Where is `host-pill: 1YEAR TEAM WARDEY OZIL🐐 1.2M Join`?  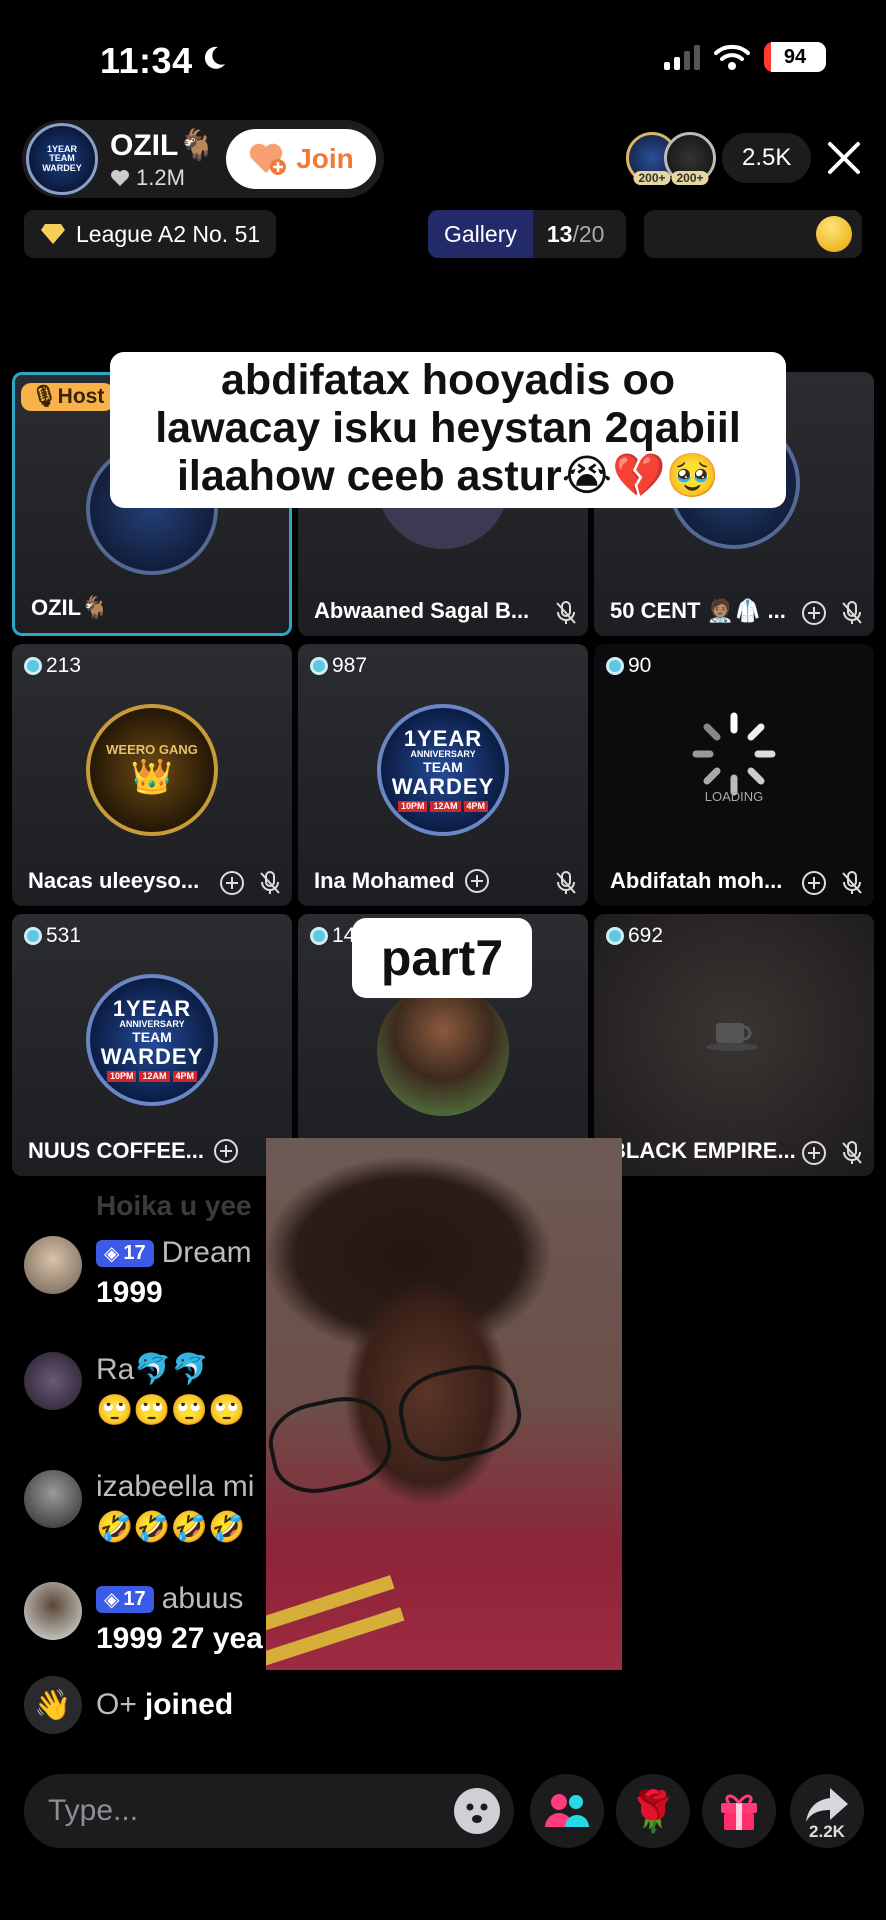
host-pill: 1YEAR TEAM WARDEY OZIL🐐 1.2M Join is located at coordinates (203, 159).